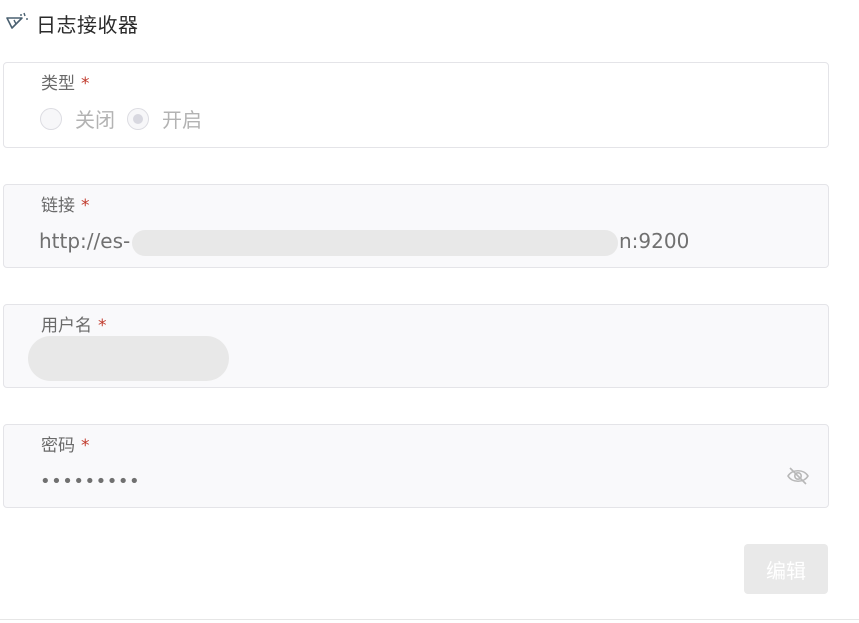 The height and width of the screenshot is (623, 859). Describe the element at coordinates (429, 619) in the screenshot. I see `divider` at that location.